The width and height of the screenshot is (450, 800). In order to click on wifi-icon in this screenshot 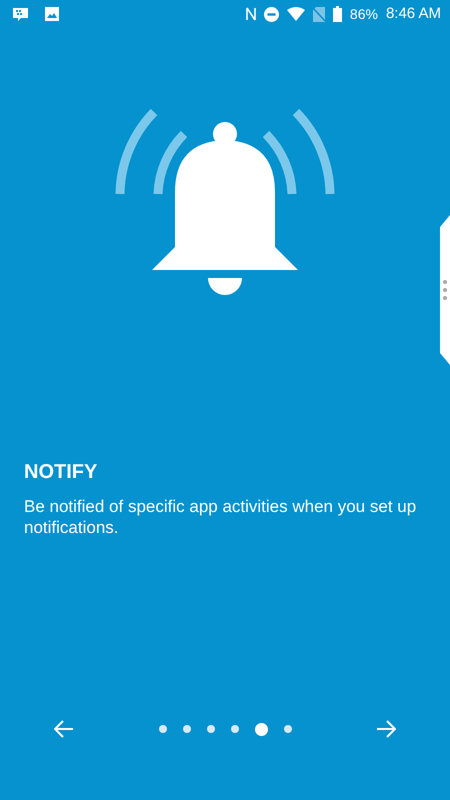, I will do `click(295, 14)`.